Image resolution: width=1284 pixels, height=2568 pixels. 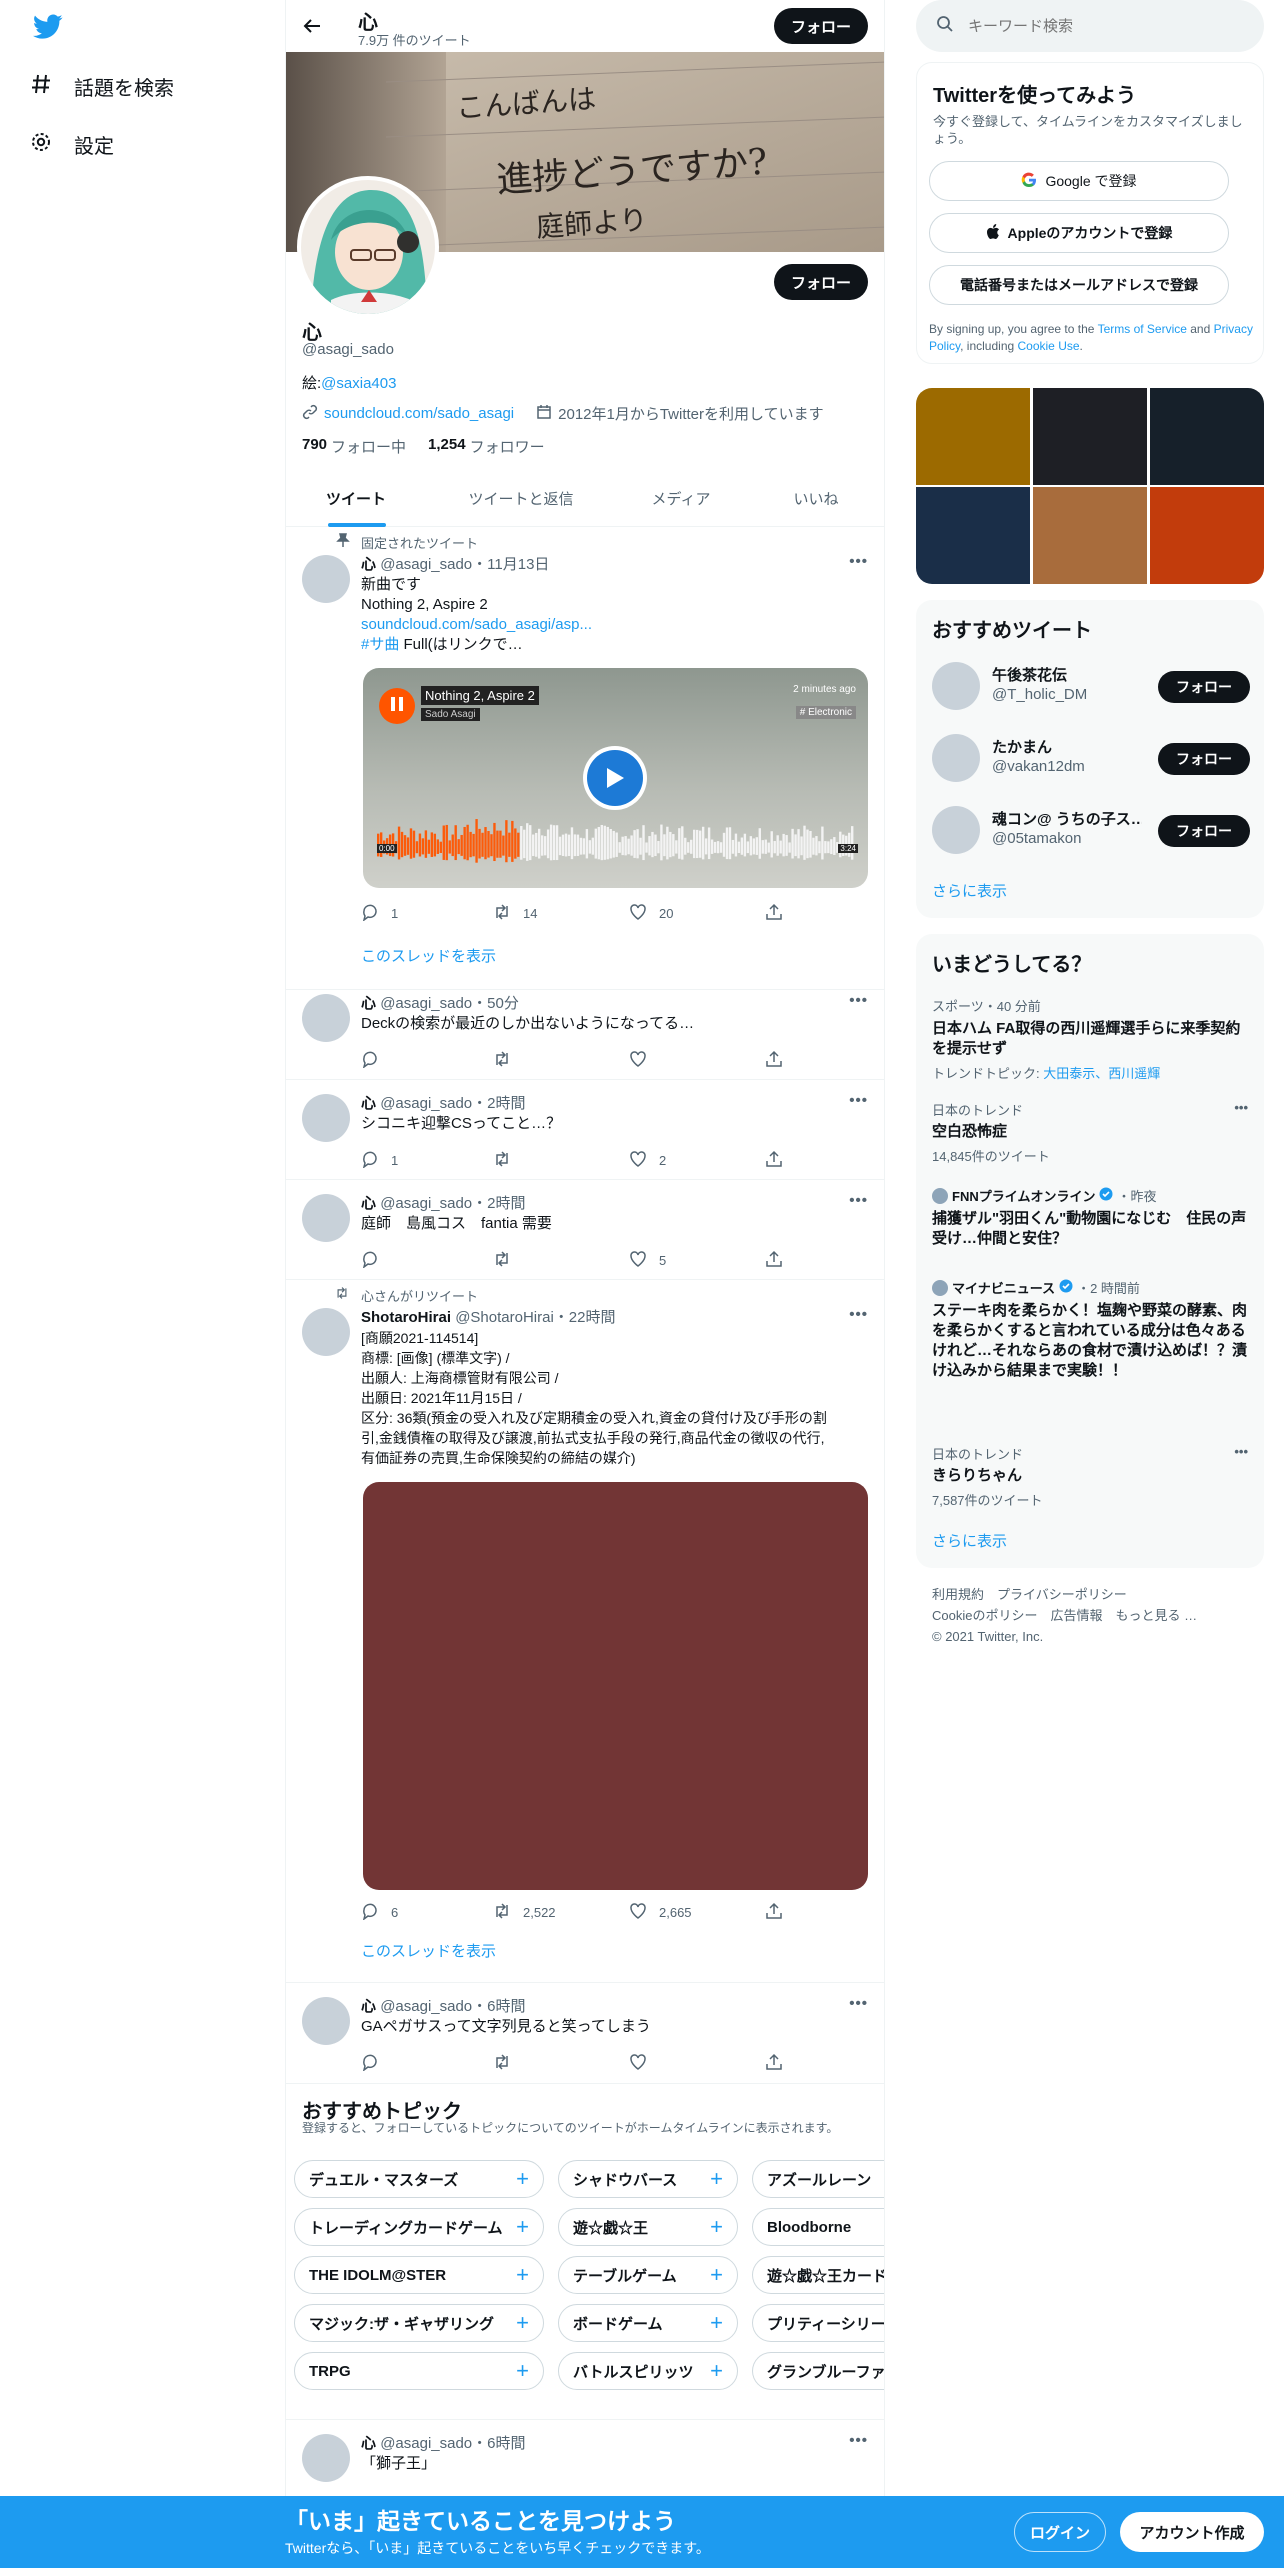 I want to click on reply-button: 6, so click(x=379, y=1912).